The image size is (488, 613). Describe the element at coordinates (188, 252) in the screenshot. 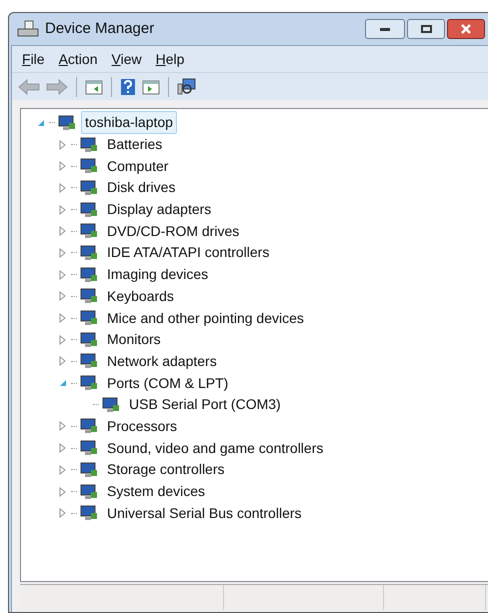

I see `tree-item: IDE ATA/ATAPI controllers` at that location.